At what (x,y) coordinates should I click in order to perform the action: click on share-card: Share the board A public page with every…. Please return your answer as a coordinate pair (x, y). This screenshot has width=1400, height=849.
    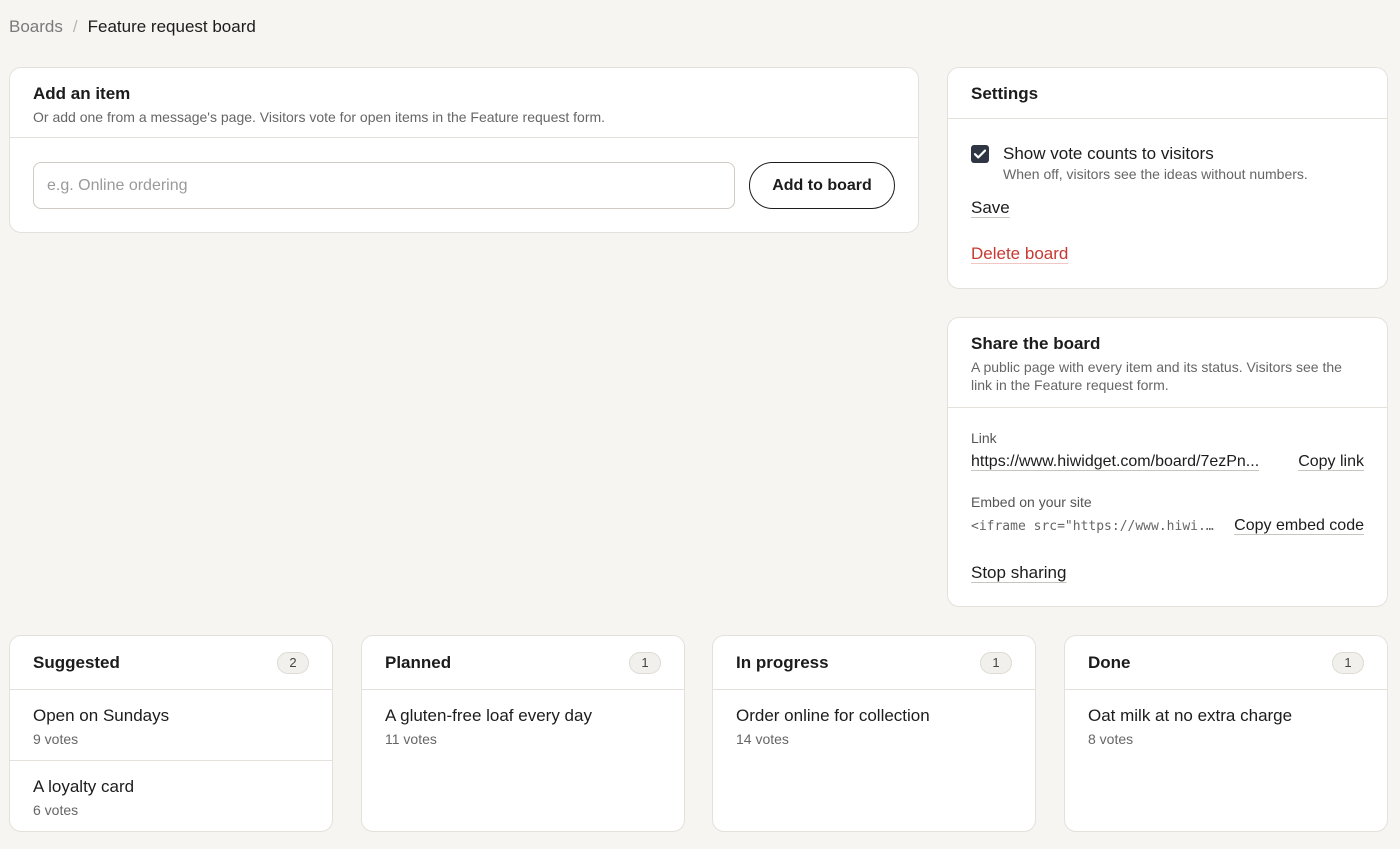
    Looking at the image, I should click on (1167, 462).